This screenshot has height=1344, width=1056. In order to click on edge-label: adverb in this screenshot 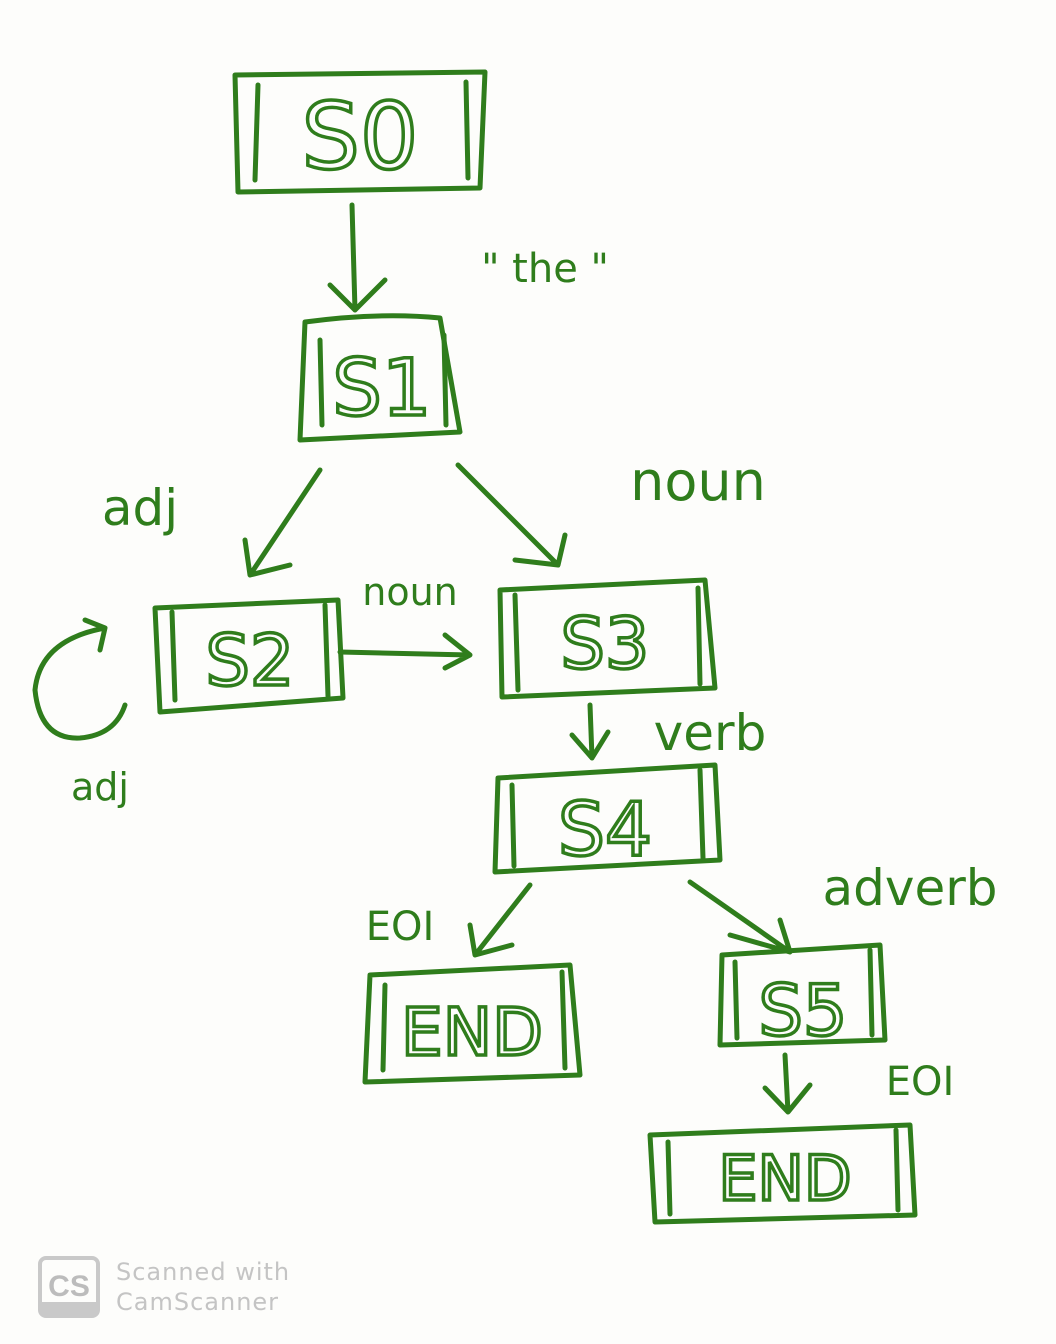, I will do `click(909, 888)`.